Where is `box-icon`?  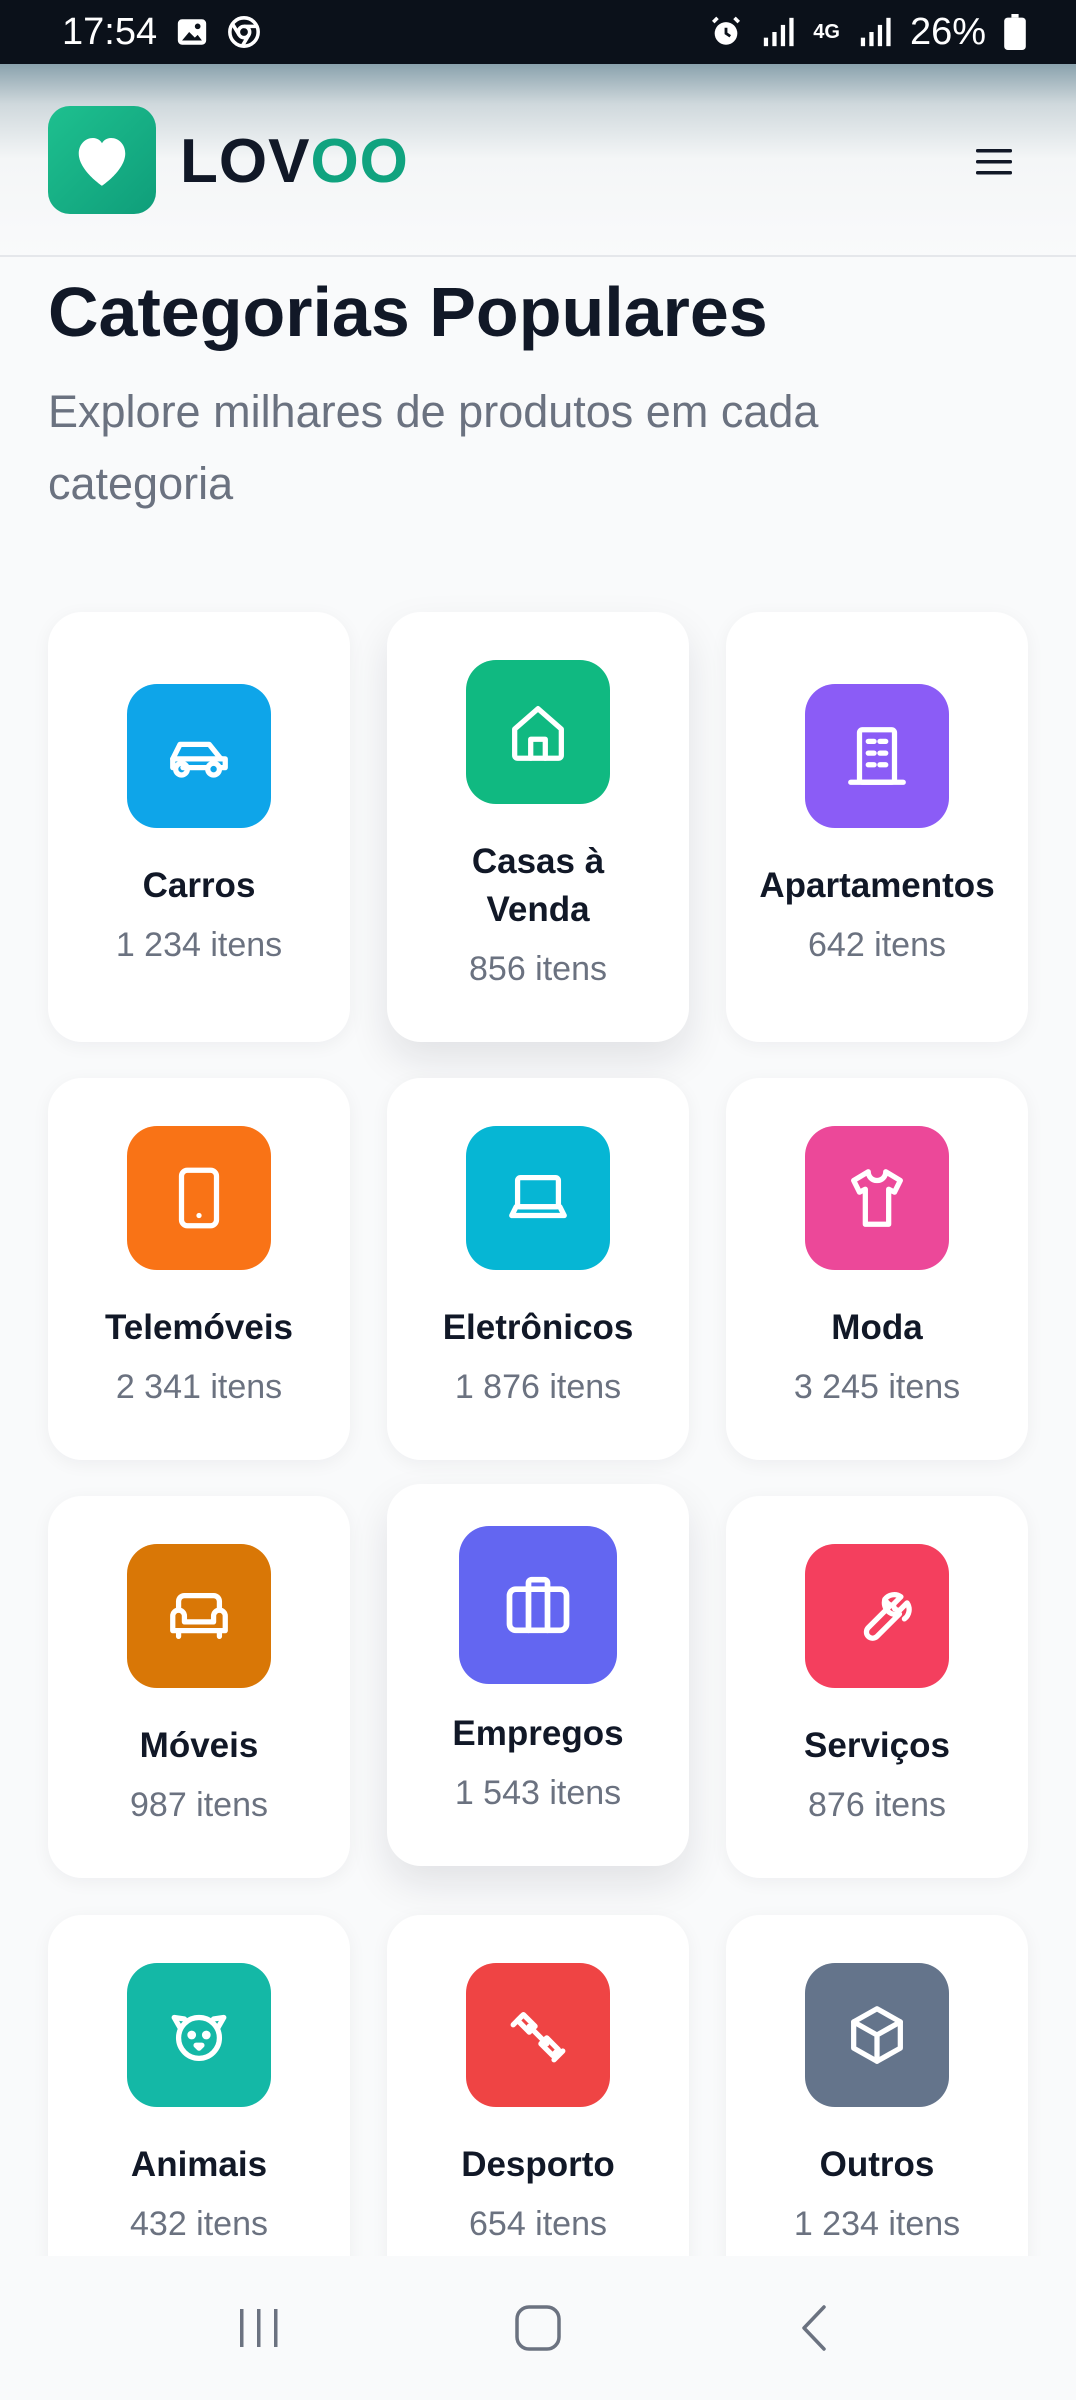 box-icon is located at coordinates (877, 2035).